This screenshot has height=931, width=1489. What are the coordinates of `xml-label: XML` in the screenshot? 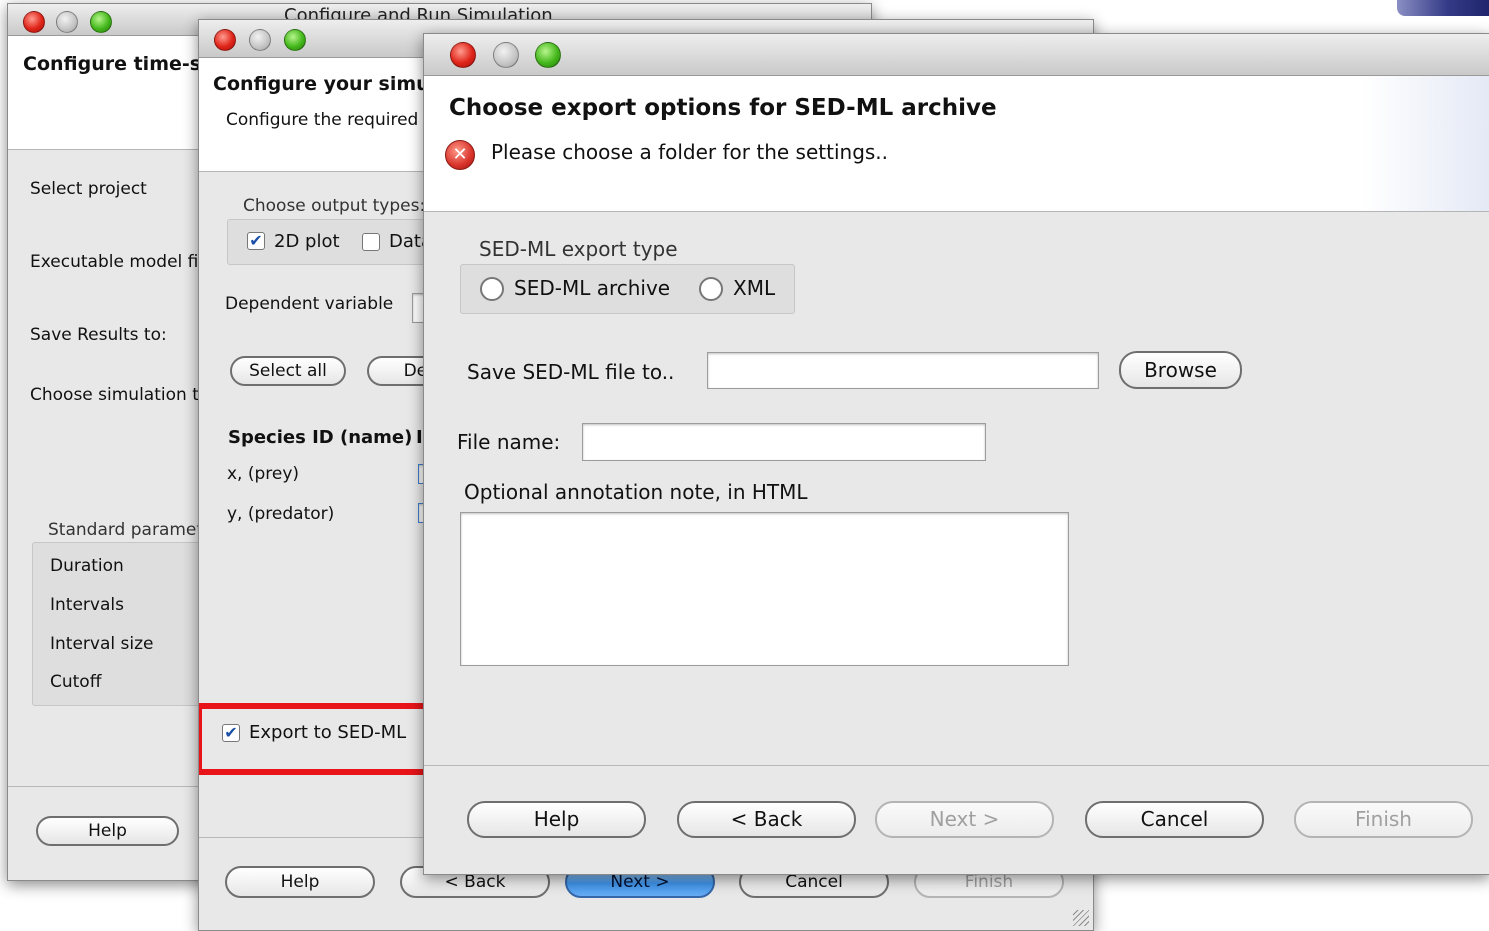 It's located at (754, 288).